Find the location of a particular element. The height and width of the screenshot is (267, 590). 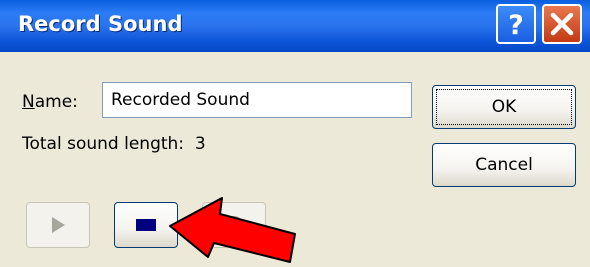

name-label: Name: is located at coordinates (50, 102).